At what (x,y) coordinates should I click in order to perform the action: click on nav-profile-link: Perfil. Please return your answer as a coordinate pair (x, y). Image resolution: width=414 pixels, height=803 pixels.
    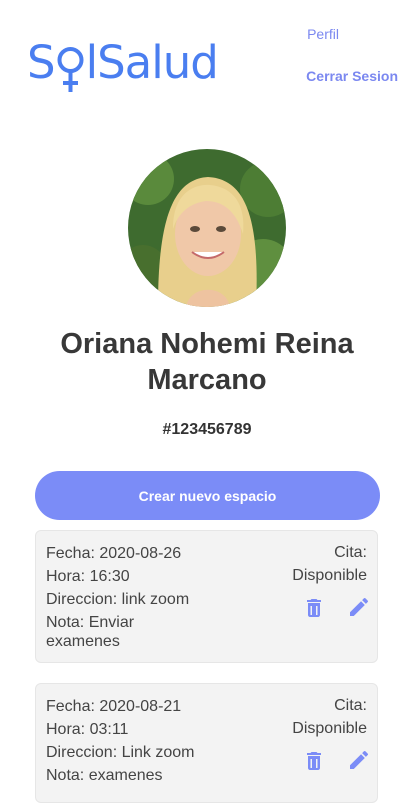
    Looking at the image, I should click on (323, 34).